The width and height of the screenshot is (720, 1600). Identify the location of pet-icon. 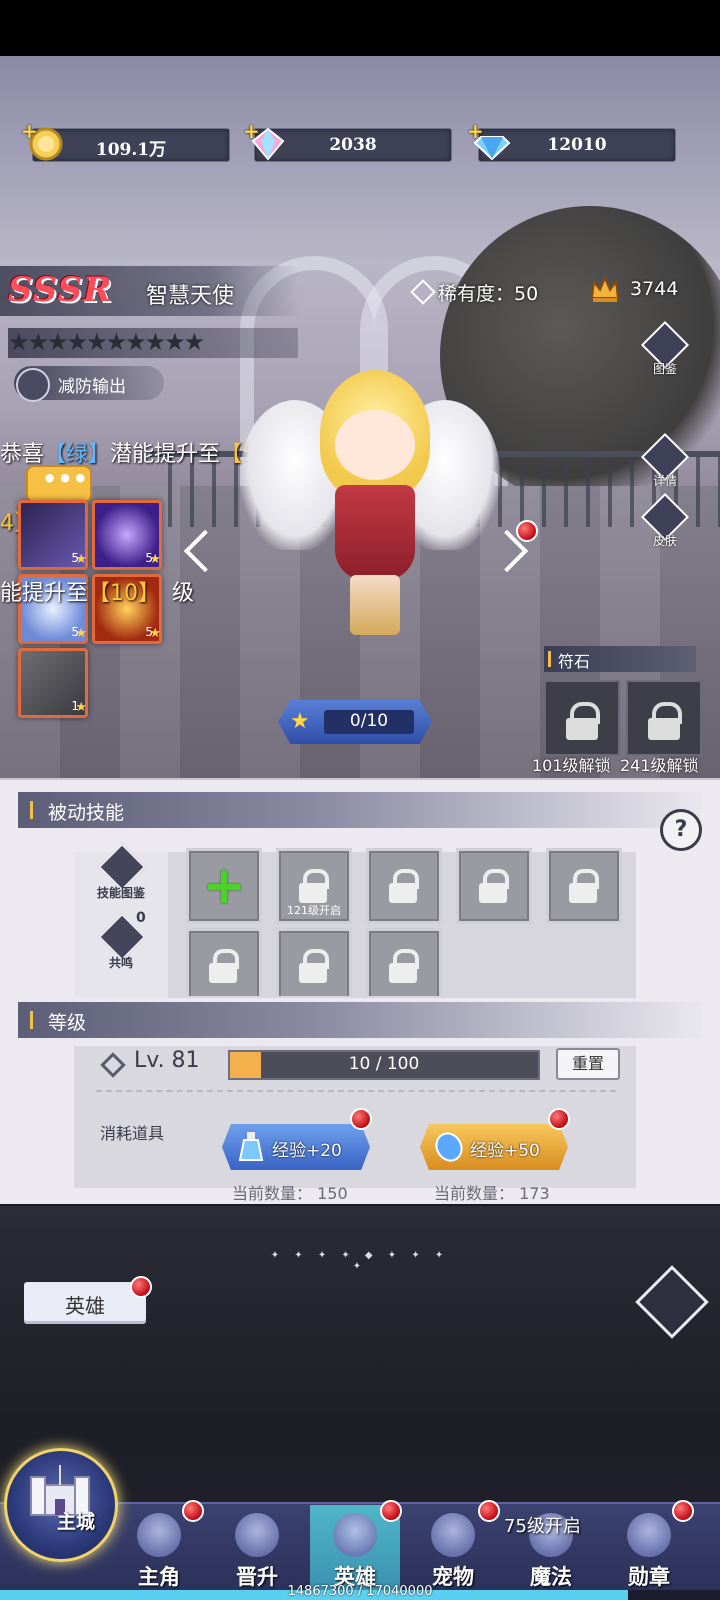
(453, 1535).